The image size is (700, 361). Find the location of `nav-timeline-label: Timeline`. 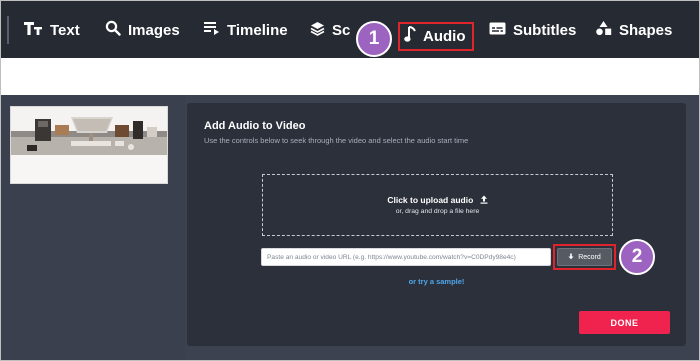

nav-timeline-label: Timeline is located at coordinates (257, 30).